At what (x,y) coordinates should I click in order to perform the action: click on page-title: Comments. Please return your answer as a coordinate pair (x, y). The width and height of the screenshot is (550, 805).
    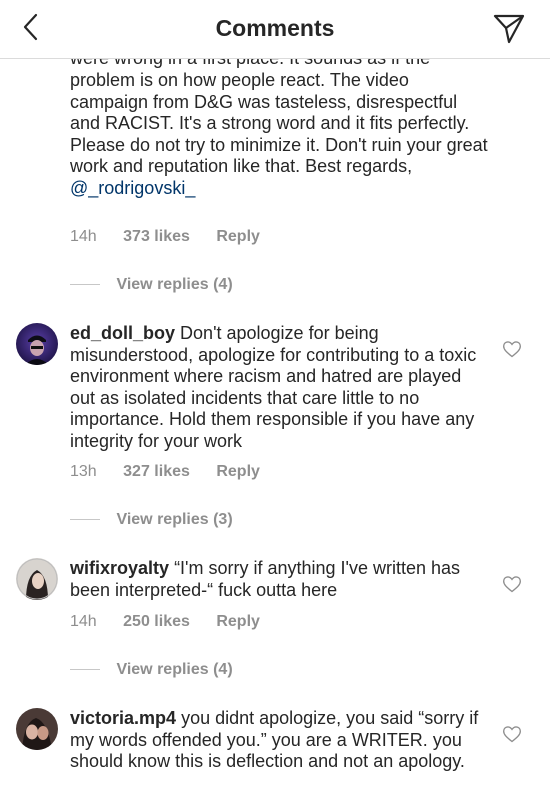
    Looking at the image, I should click on (275, 28).